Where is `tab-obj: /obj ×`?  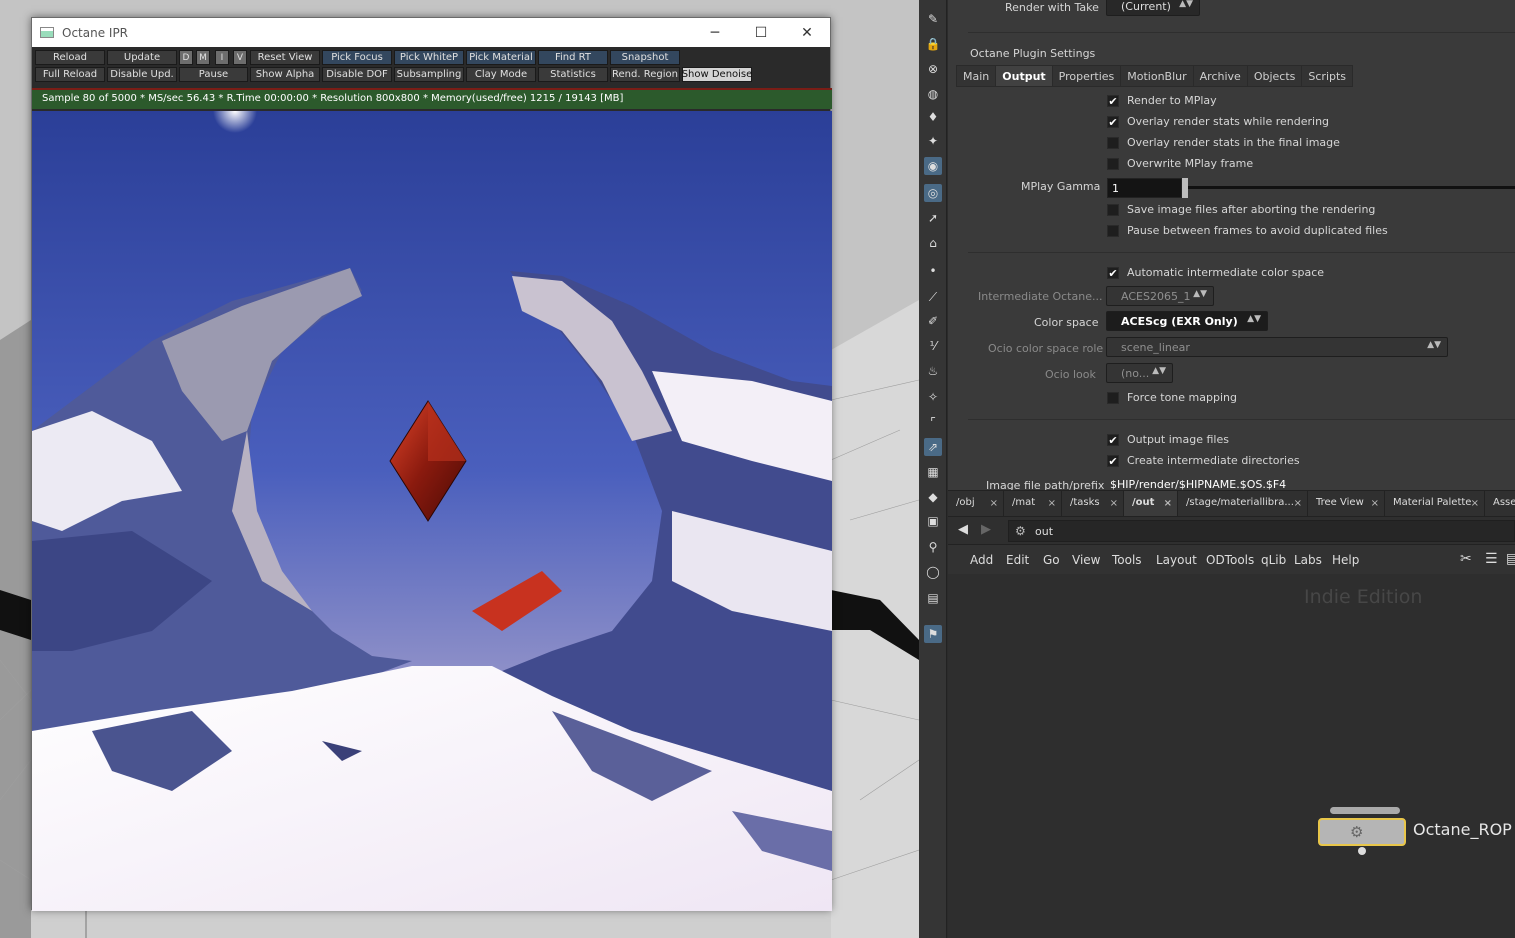
tab-obj: /obj × is located at coordinates (976, 504).